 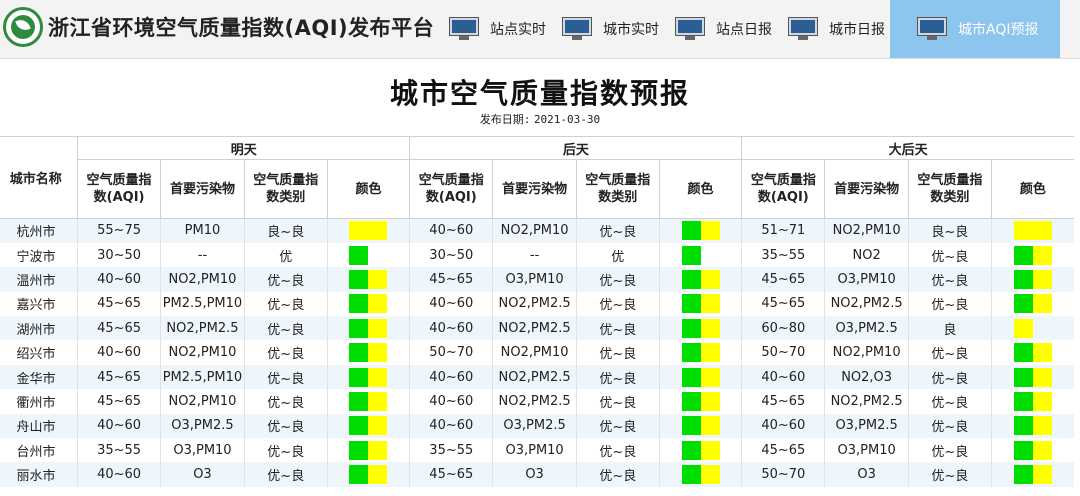 I want to click on aqi-range: 30~50, so click(x=451, y=255).